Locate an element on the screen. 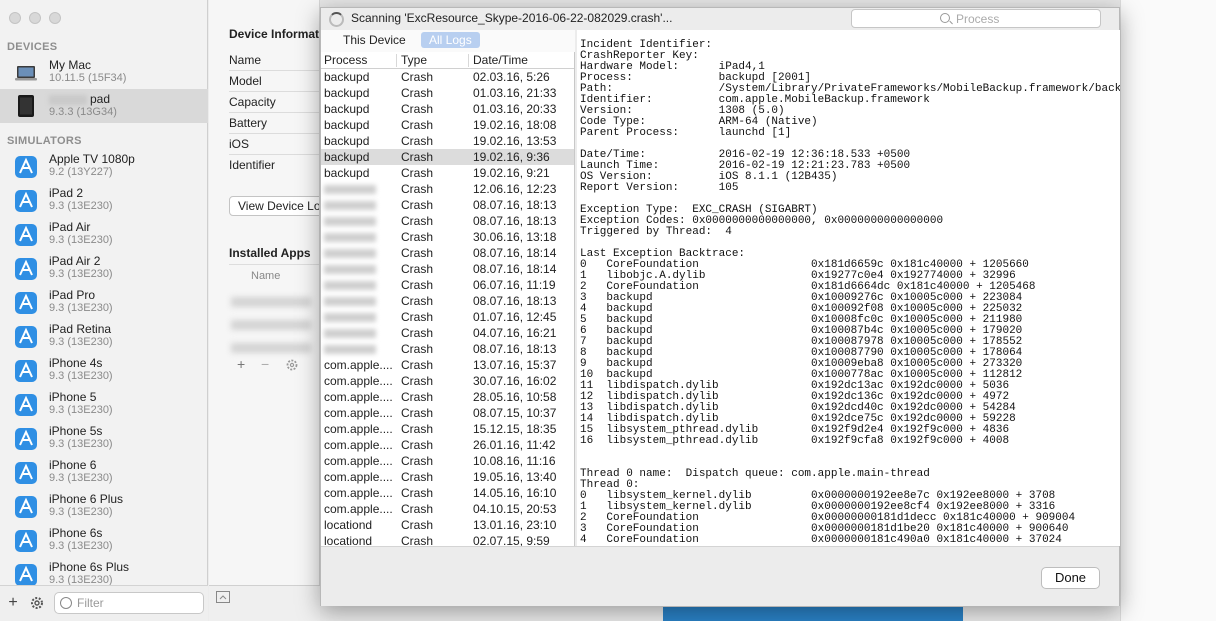 The image size is (1216, 621). cell-date: 04.07.16, 16:21 is located at coordinates (515, 333).